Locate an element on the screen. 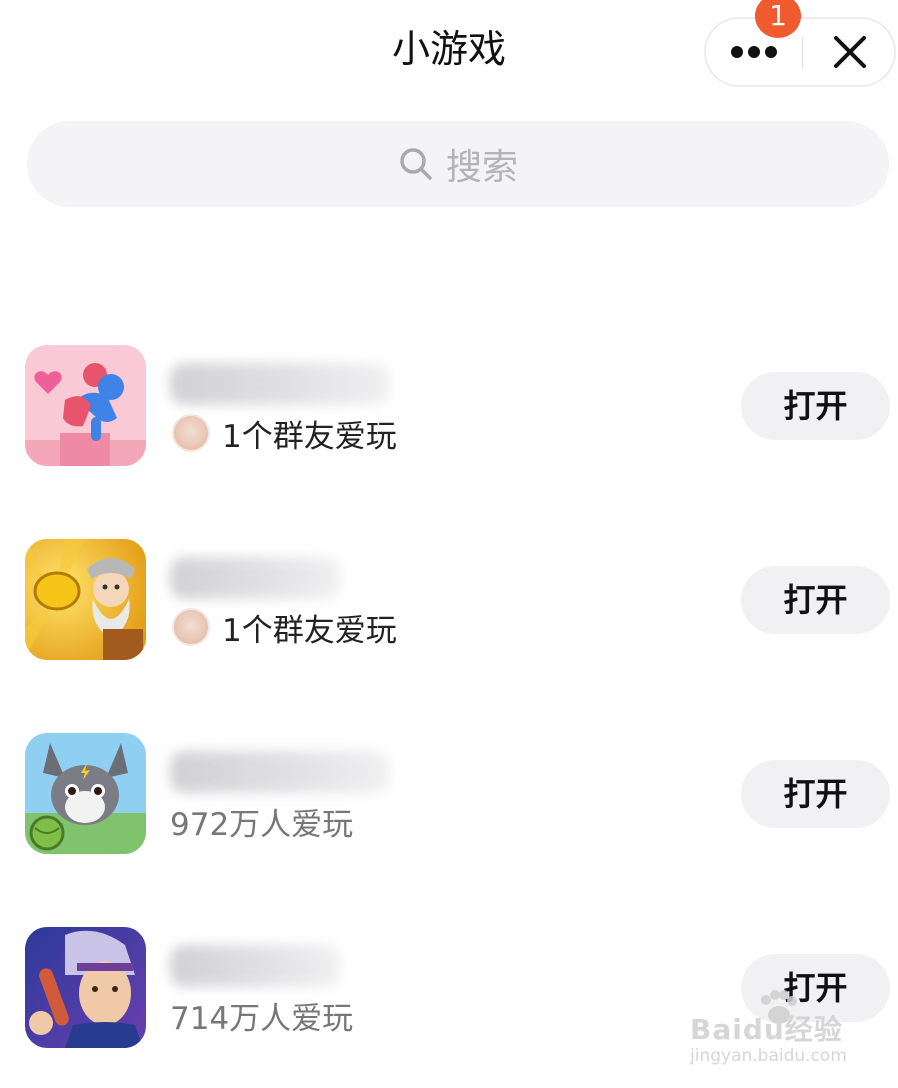  close-button is located at coordinates (849, 52).